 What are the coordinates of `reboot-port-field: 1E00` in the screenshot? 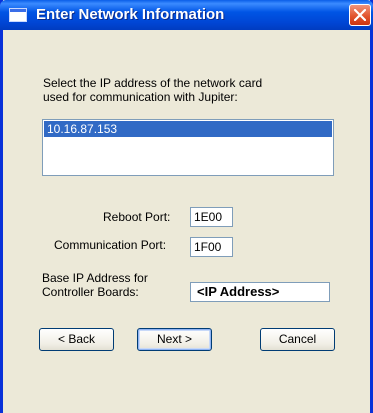 It's located at (211, 217).